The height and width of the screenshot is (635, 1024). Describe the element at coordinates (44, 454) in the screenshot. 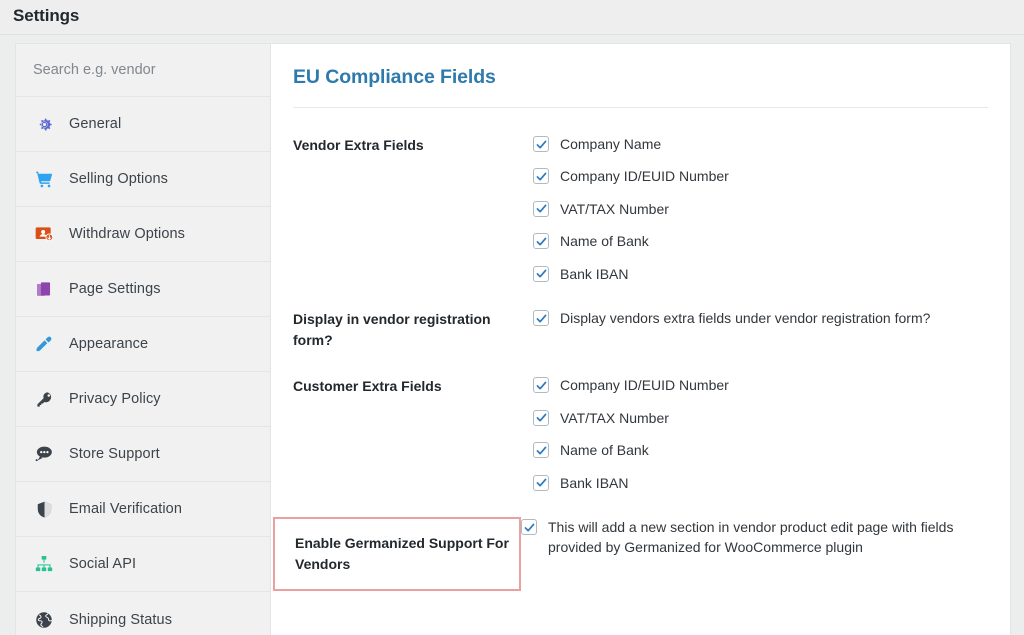

I see `chat-bubble-icon` at that location.